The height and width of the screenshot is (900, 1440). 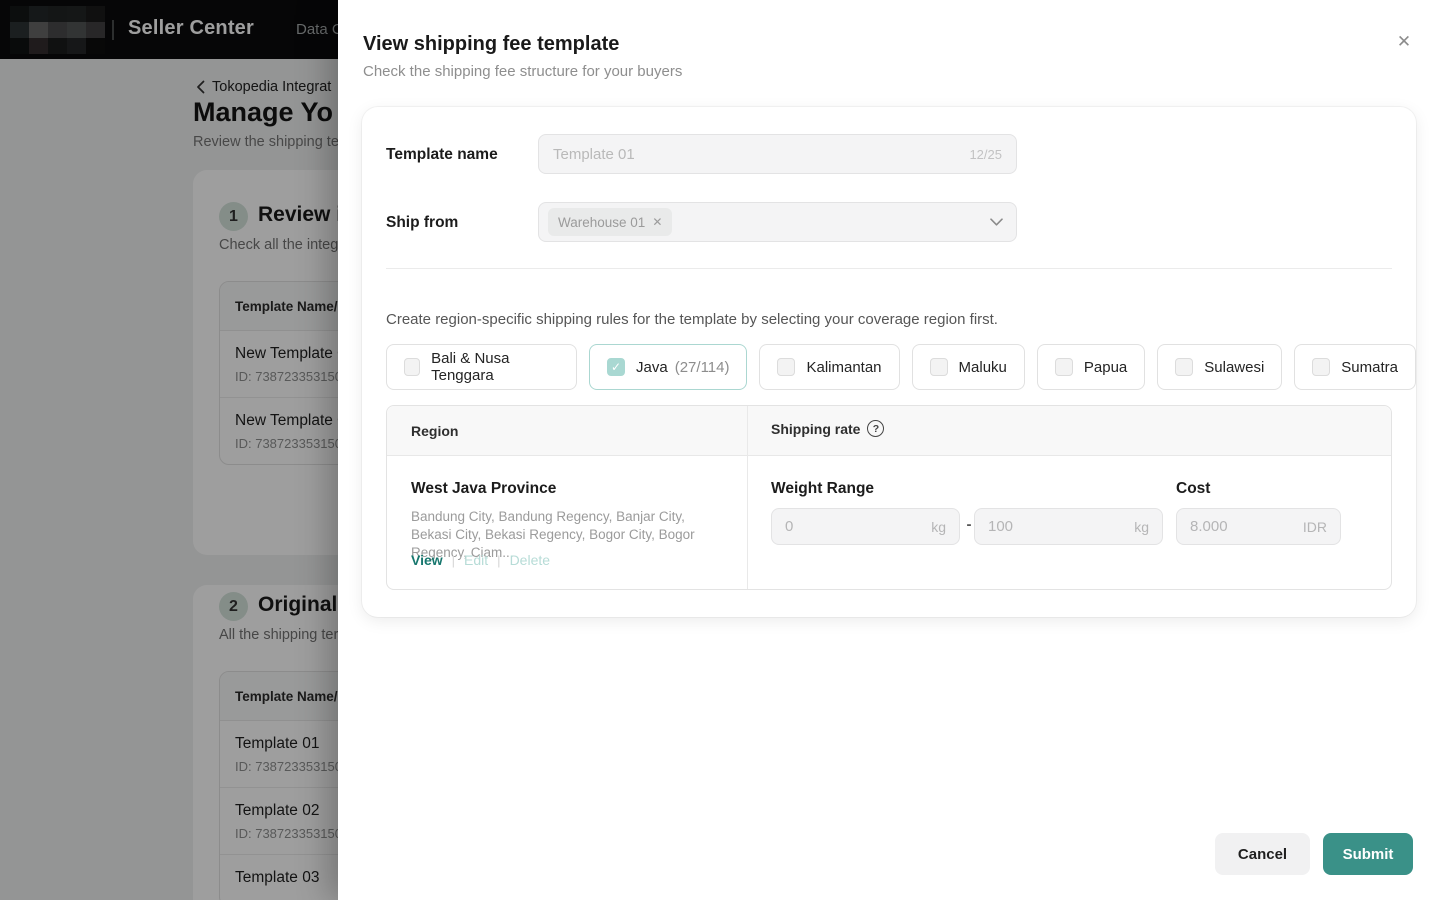 What do you see at coordinates (1058, 526) in the screenshot?
I see `weight-to-input` at bounding box center [1058, 526].